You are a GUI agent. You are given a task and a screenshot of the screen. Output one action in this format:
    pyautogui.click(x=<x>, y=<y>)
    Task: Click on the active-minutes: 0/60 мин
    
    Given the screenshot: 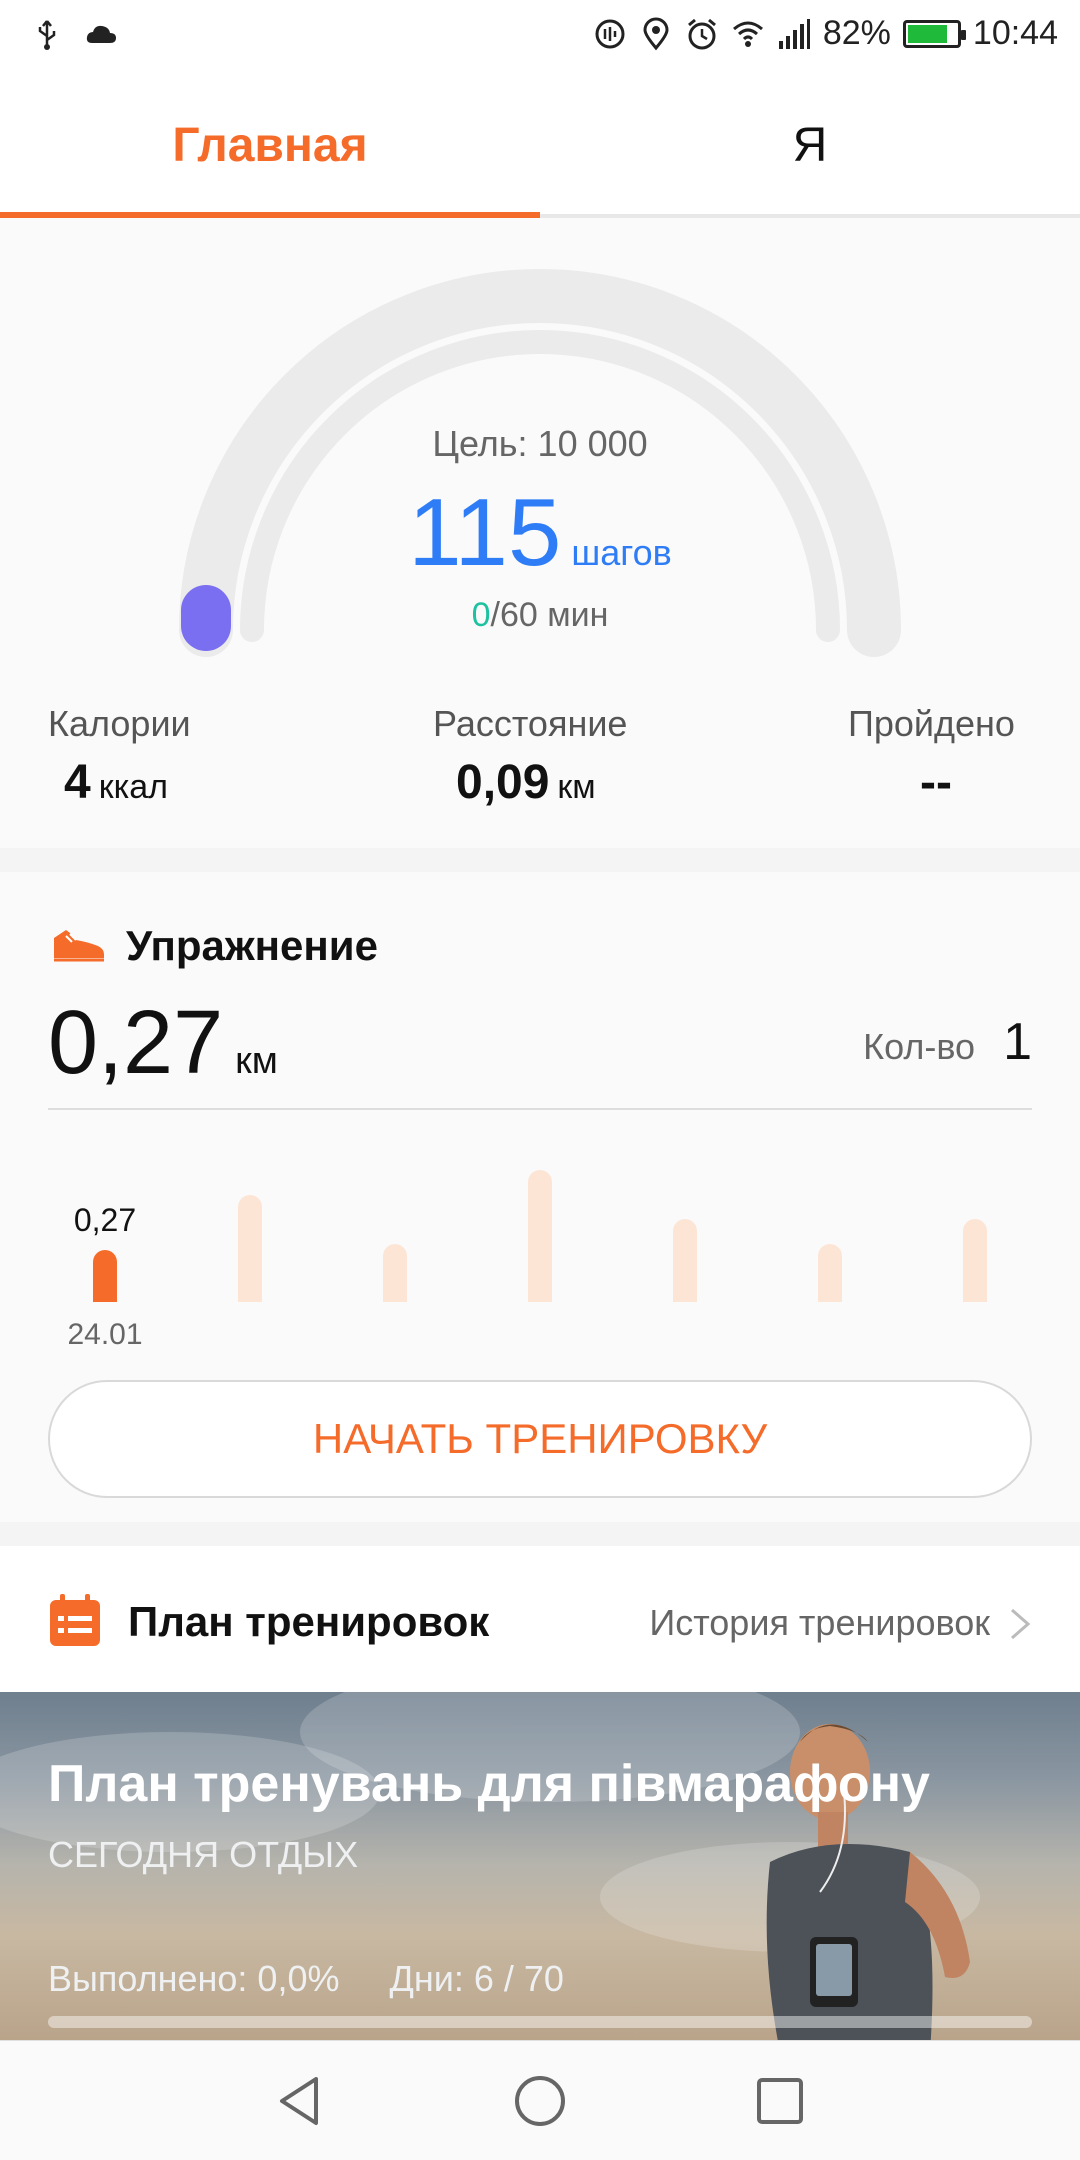 What is the action you would take?
    pyautogui.click(x=540, y=615)
    